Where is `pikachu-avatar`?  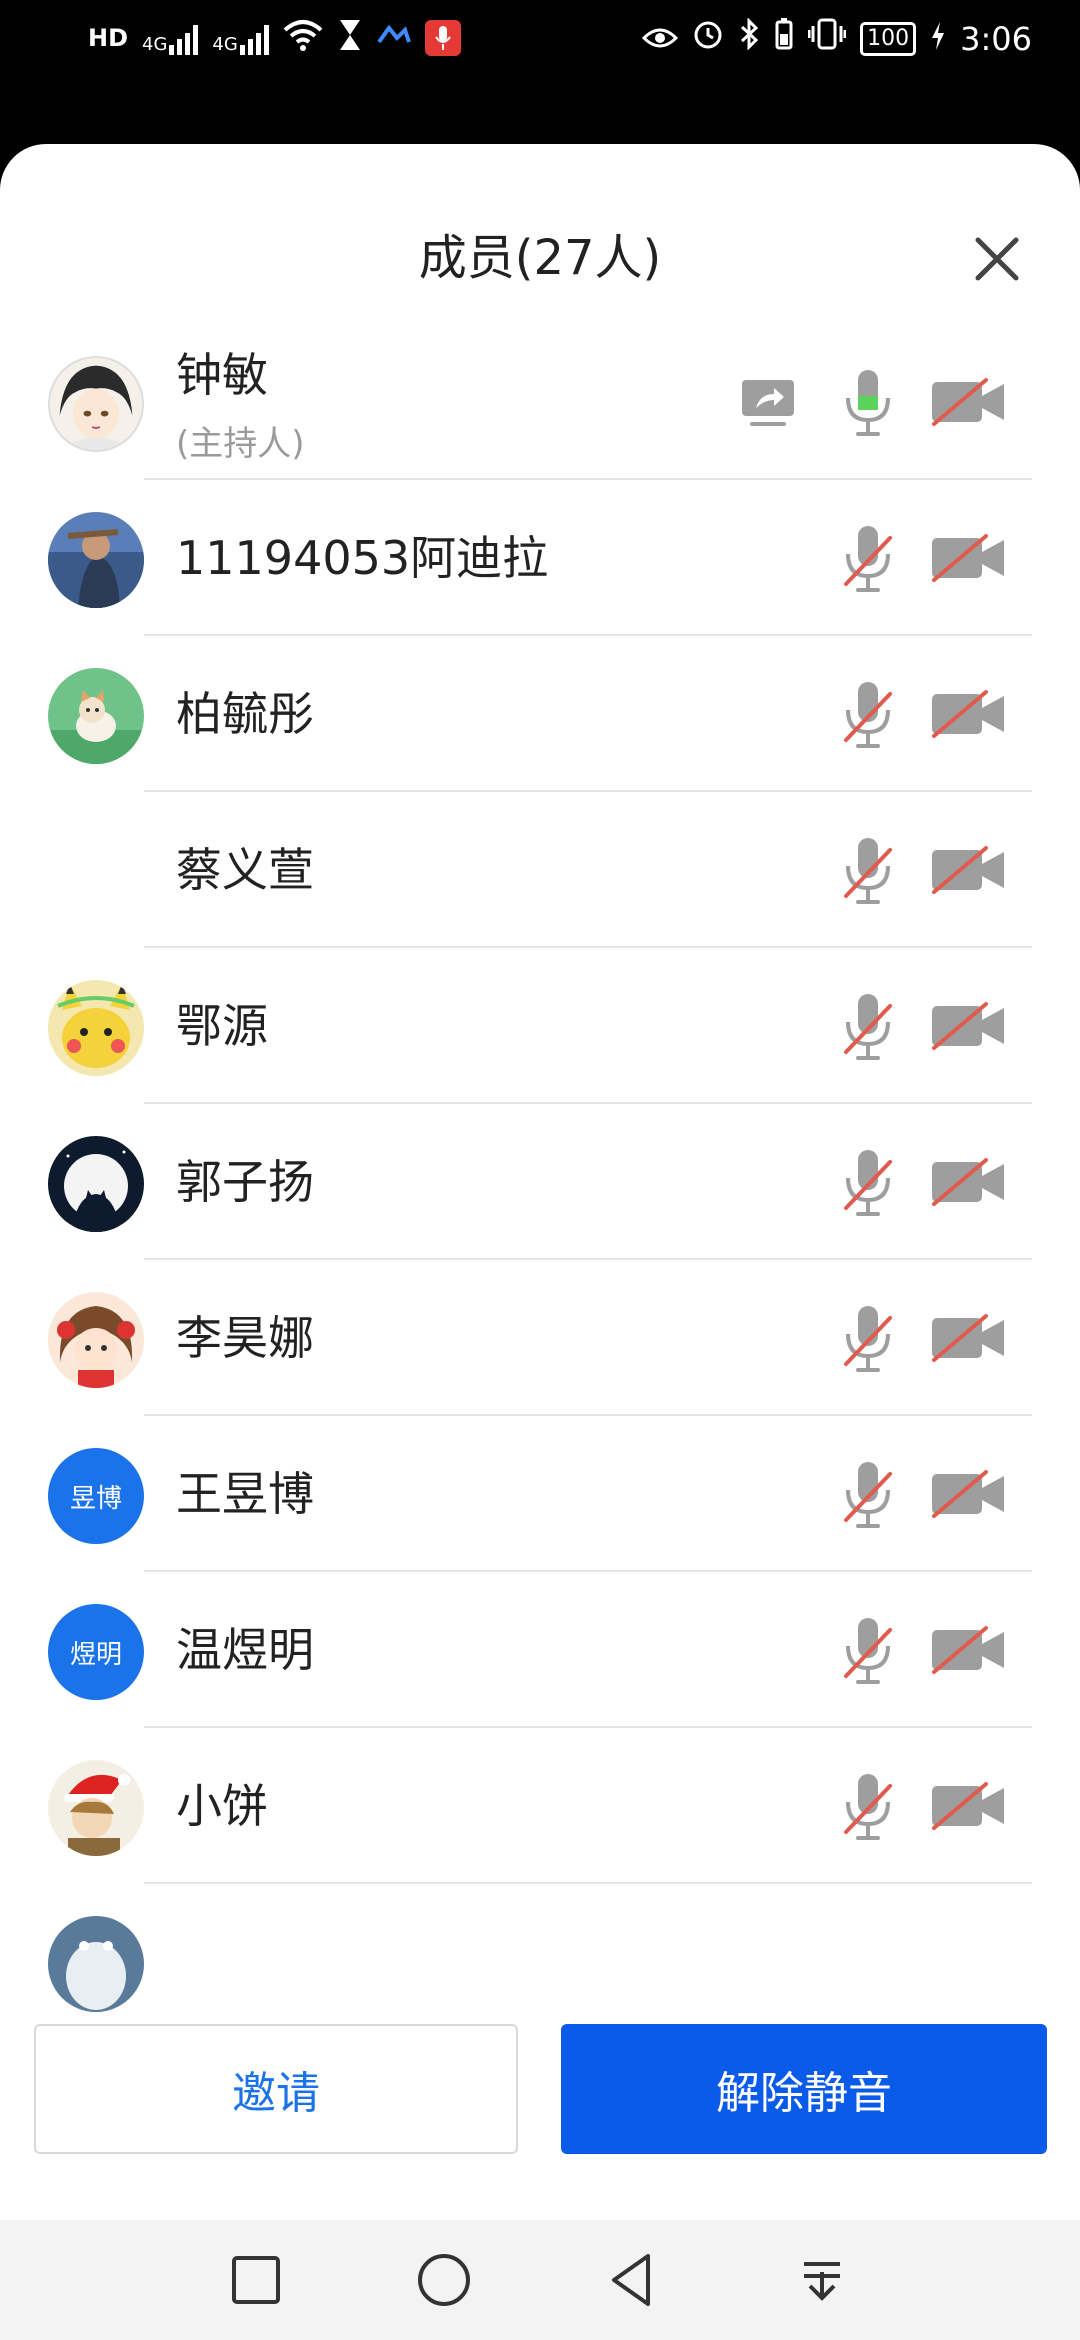 pikachu-avatar is located at coordinates (96, 1028).